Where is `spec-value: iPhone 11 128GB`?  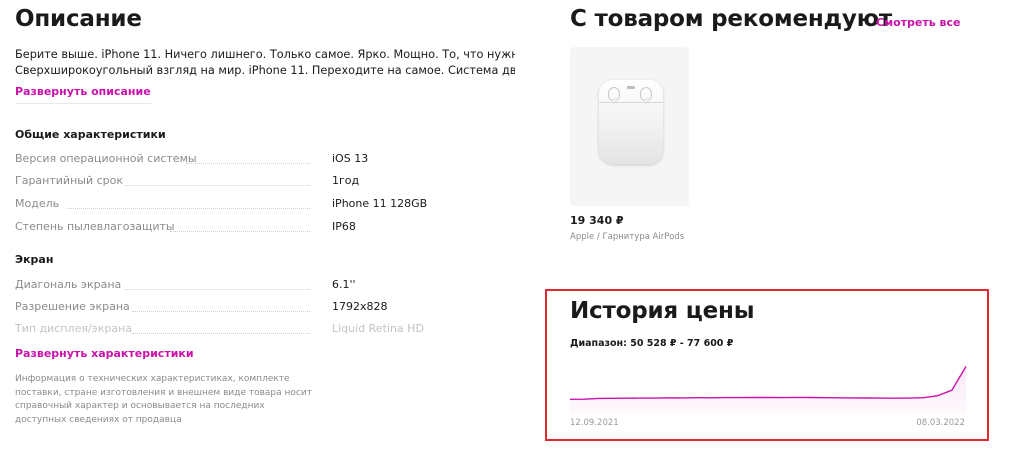 spec-value: iPhone 11 128GB is located at coordinates (380, 203).